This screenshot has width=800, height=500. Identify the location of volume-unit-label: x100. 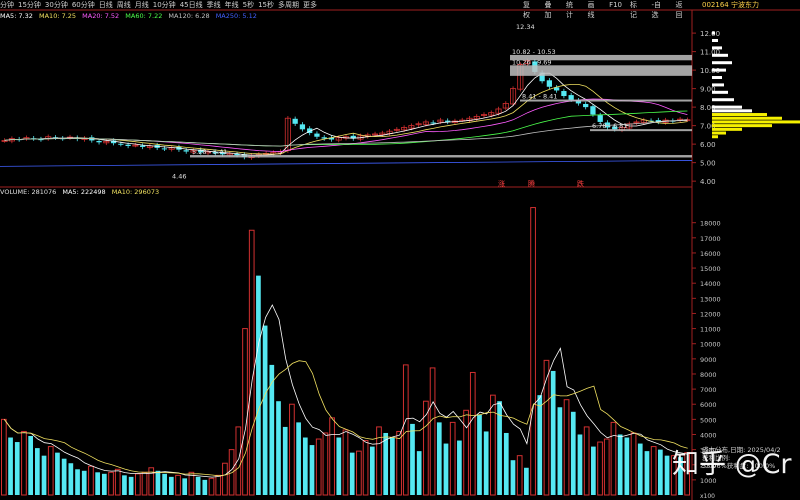
(707, 496).